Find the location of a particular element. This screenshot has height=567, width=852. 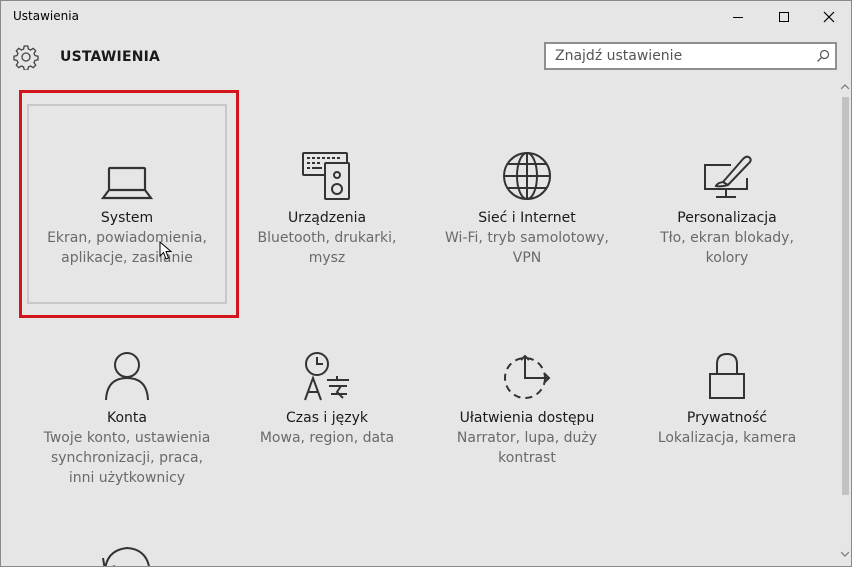

maximize-button is located at coordinates (784, 17).